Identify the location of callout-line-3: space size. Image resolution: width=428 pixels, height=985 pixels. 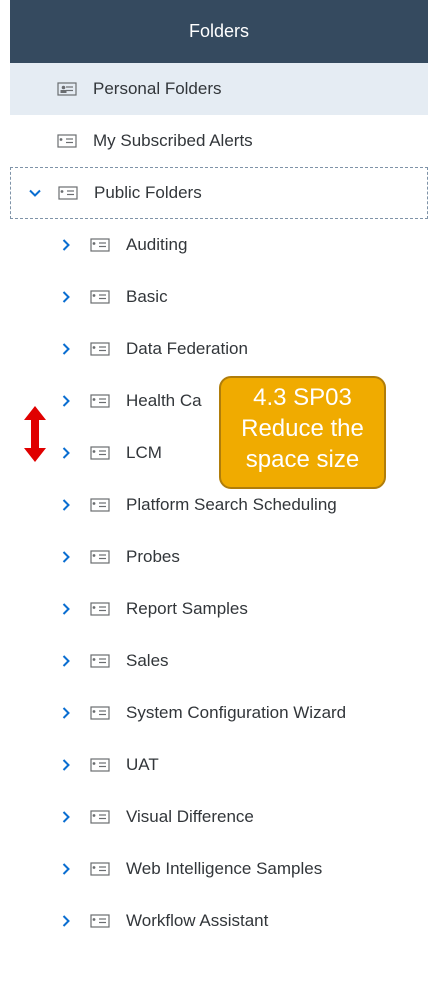
(302, 459).